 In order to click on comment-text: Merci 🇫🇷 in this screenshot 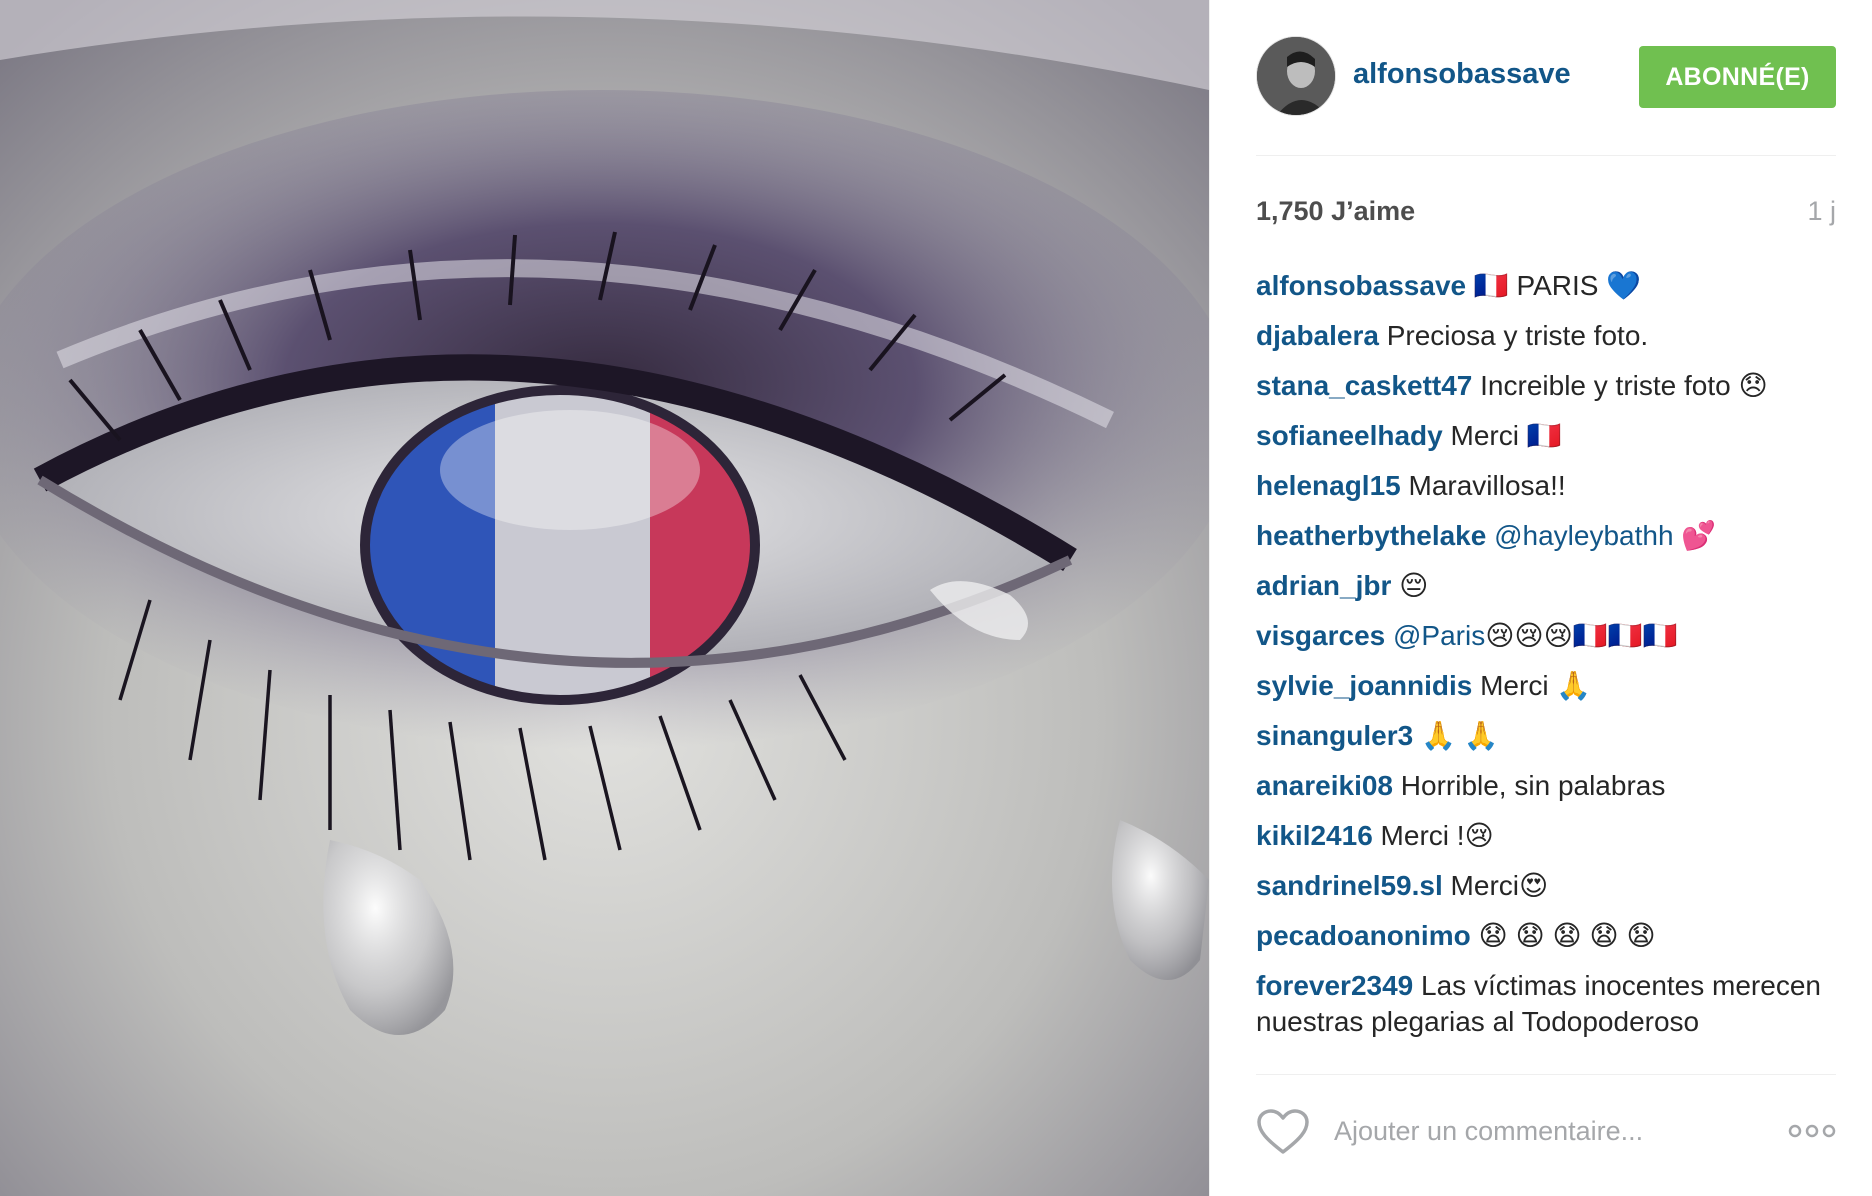, I will do `click(1502, 435)`.